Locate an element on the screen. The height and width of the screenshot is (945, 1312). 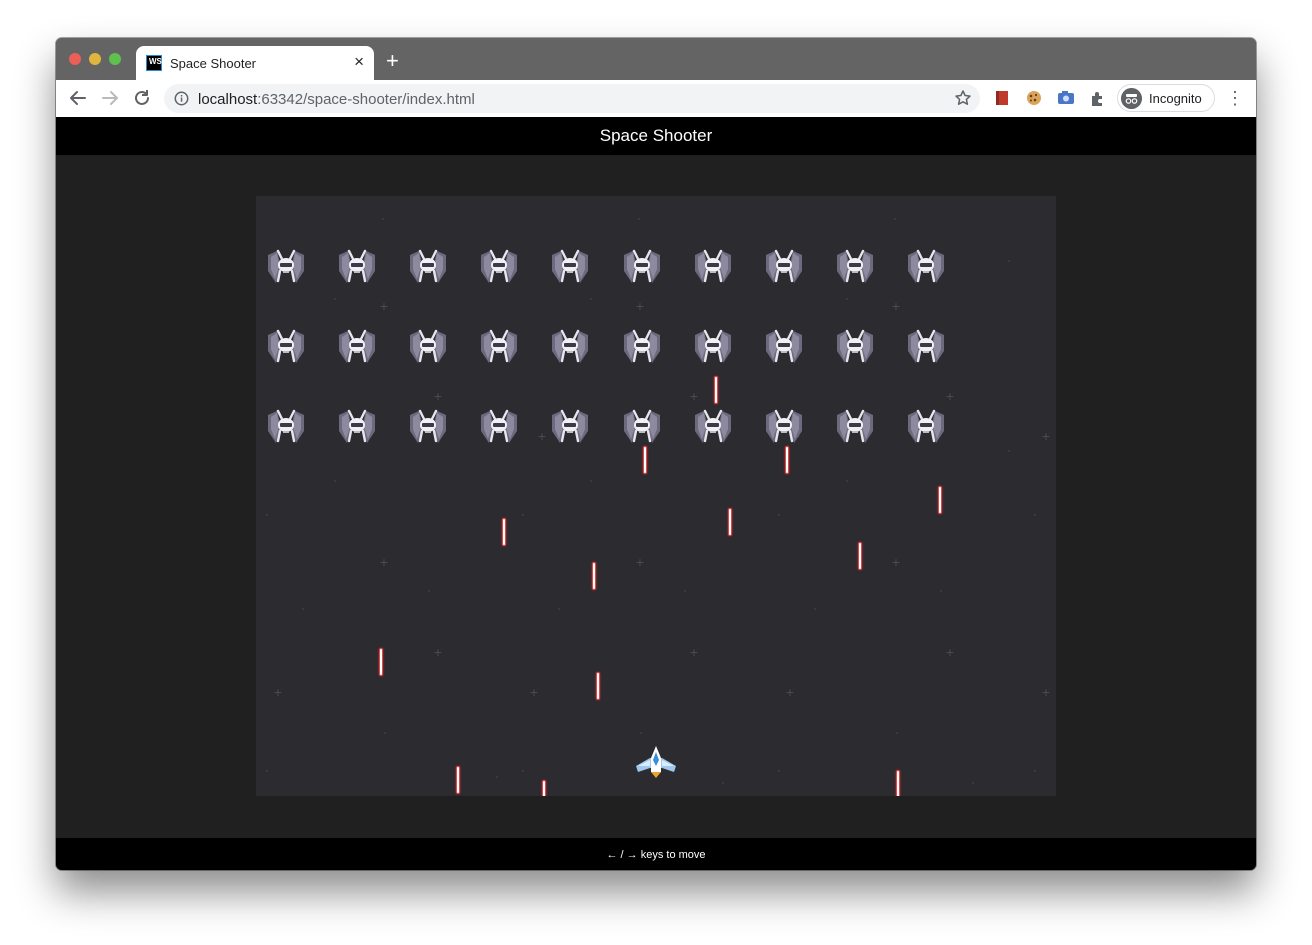
browser-tab: WS Space Shooter × is located at coordinates (255, 63).